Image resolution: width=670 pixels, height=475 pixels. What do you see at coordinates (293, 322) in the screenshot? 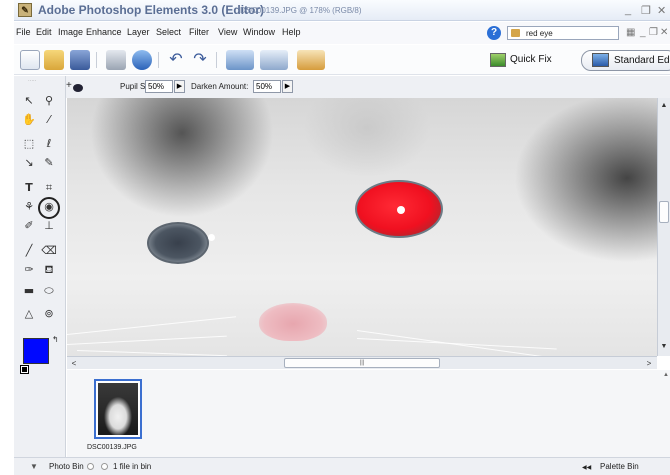
I see `cat-nose` at bounding box center [293, 322].